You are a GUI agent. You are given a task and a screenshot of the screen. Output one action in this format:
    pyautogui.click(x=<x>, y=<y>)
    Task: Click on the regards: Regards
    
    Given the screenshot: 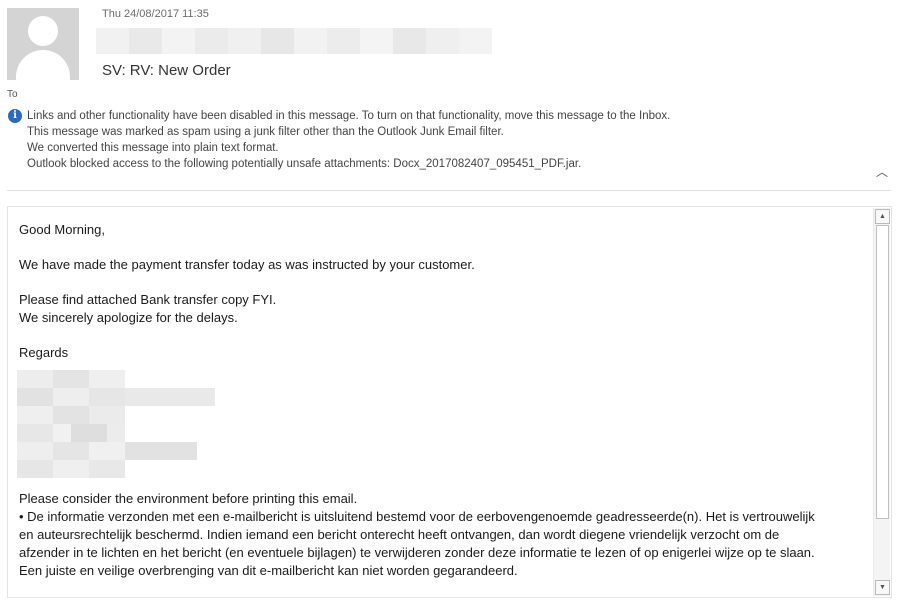 What is the action you would take?
    pyautogui.click(x=44, y=352)
    